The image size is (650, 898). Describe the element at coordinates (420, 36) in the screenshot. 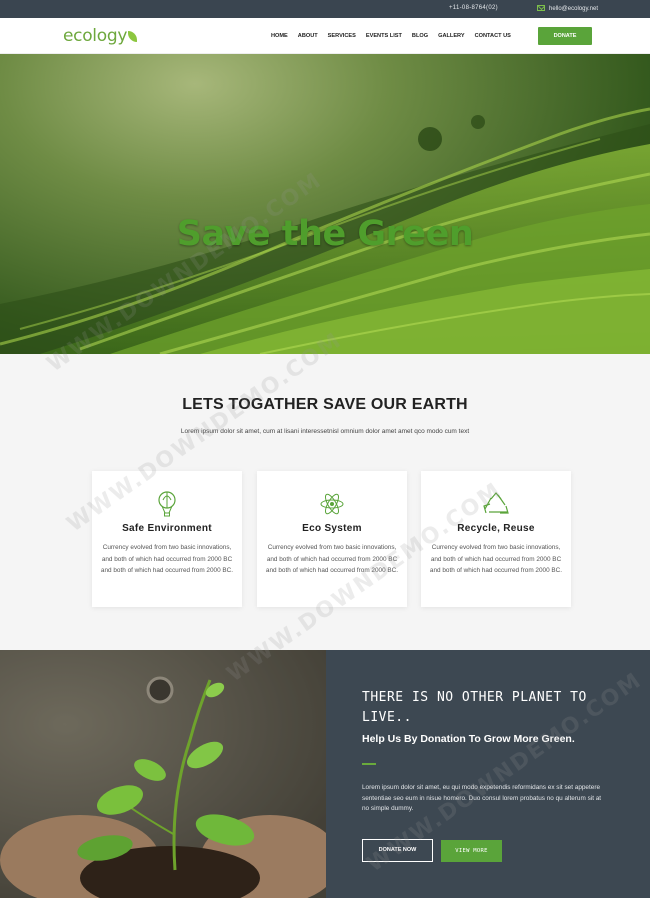

I see `nav-item-blog: BLOG` at that location.